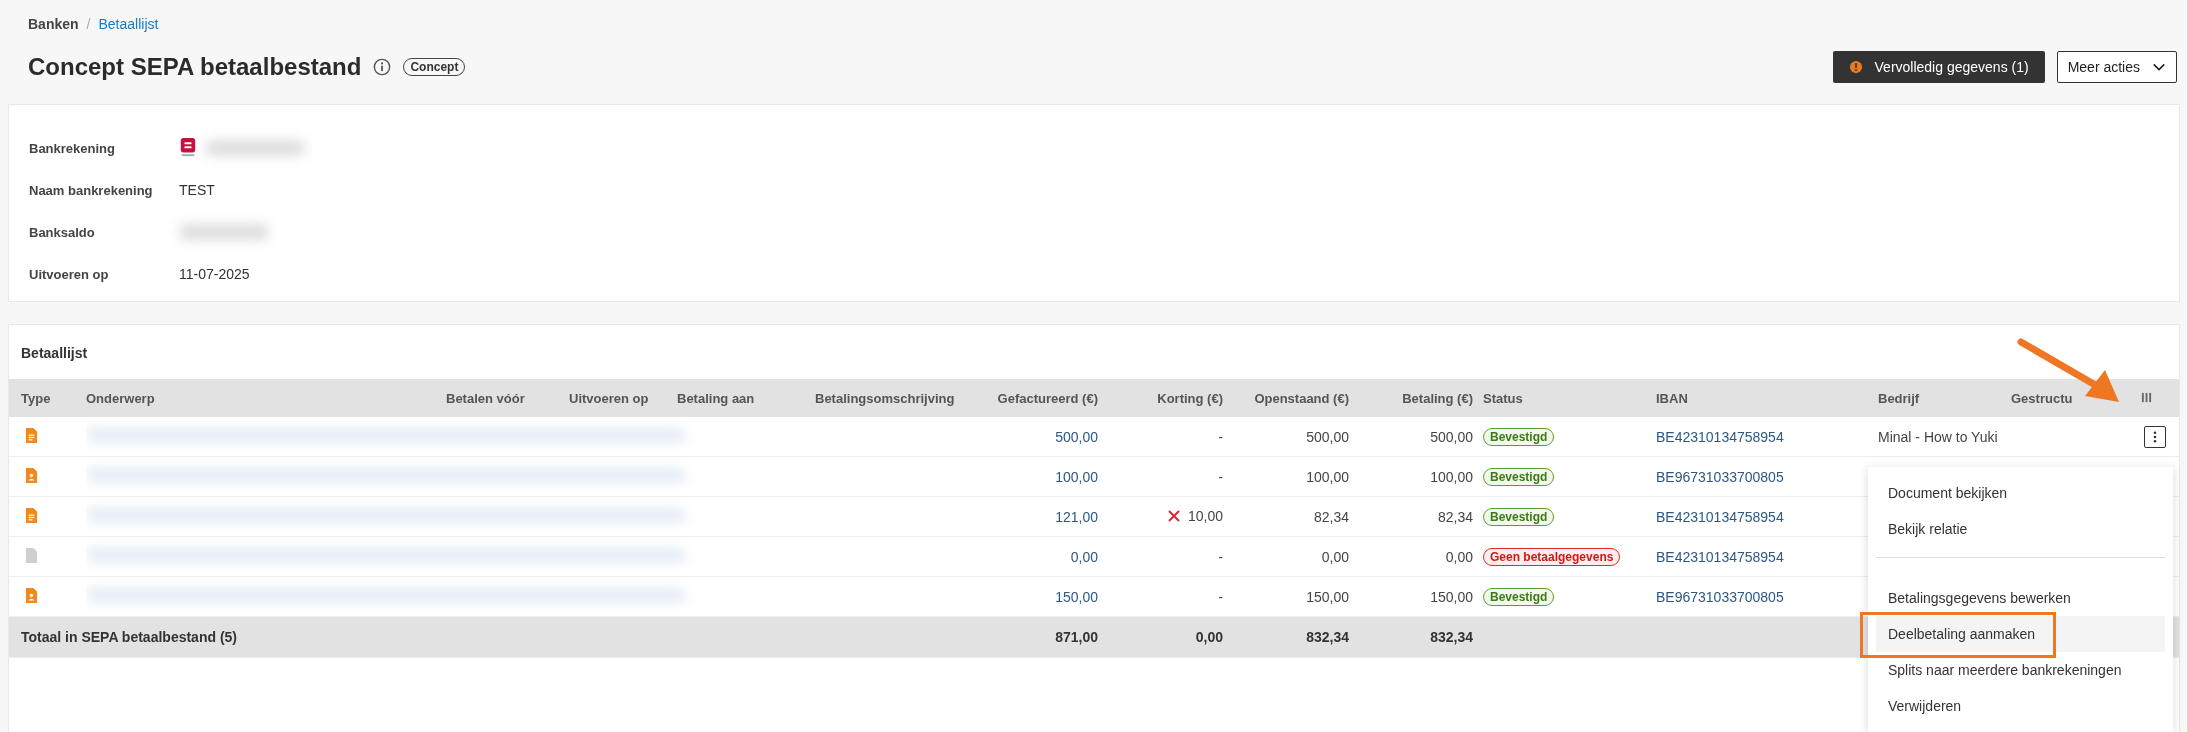  Describe the element at coordinates (487, 637) in the screenshot. I see `total-label: Totaal in SEPA betaalbestand (5)` at that location.